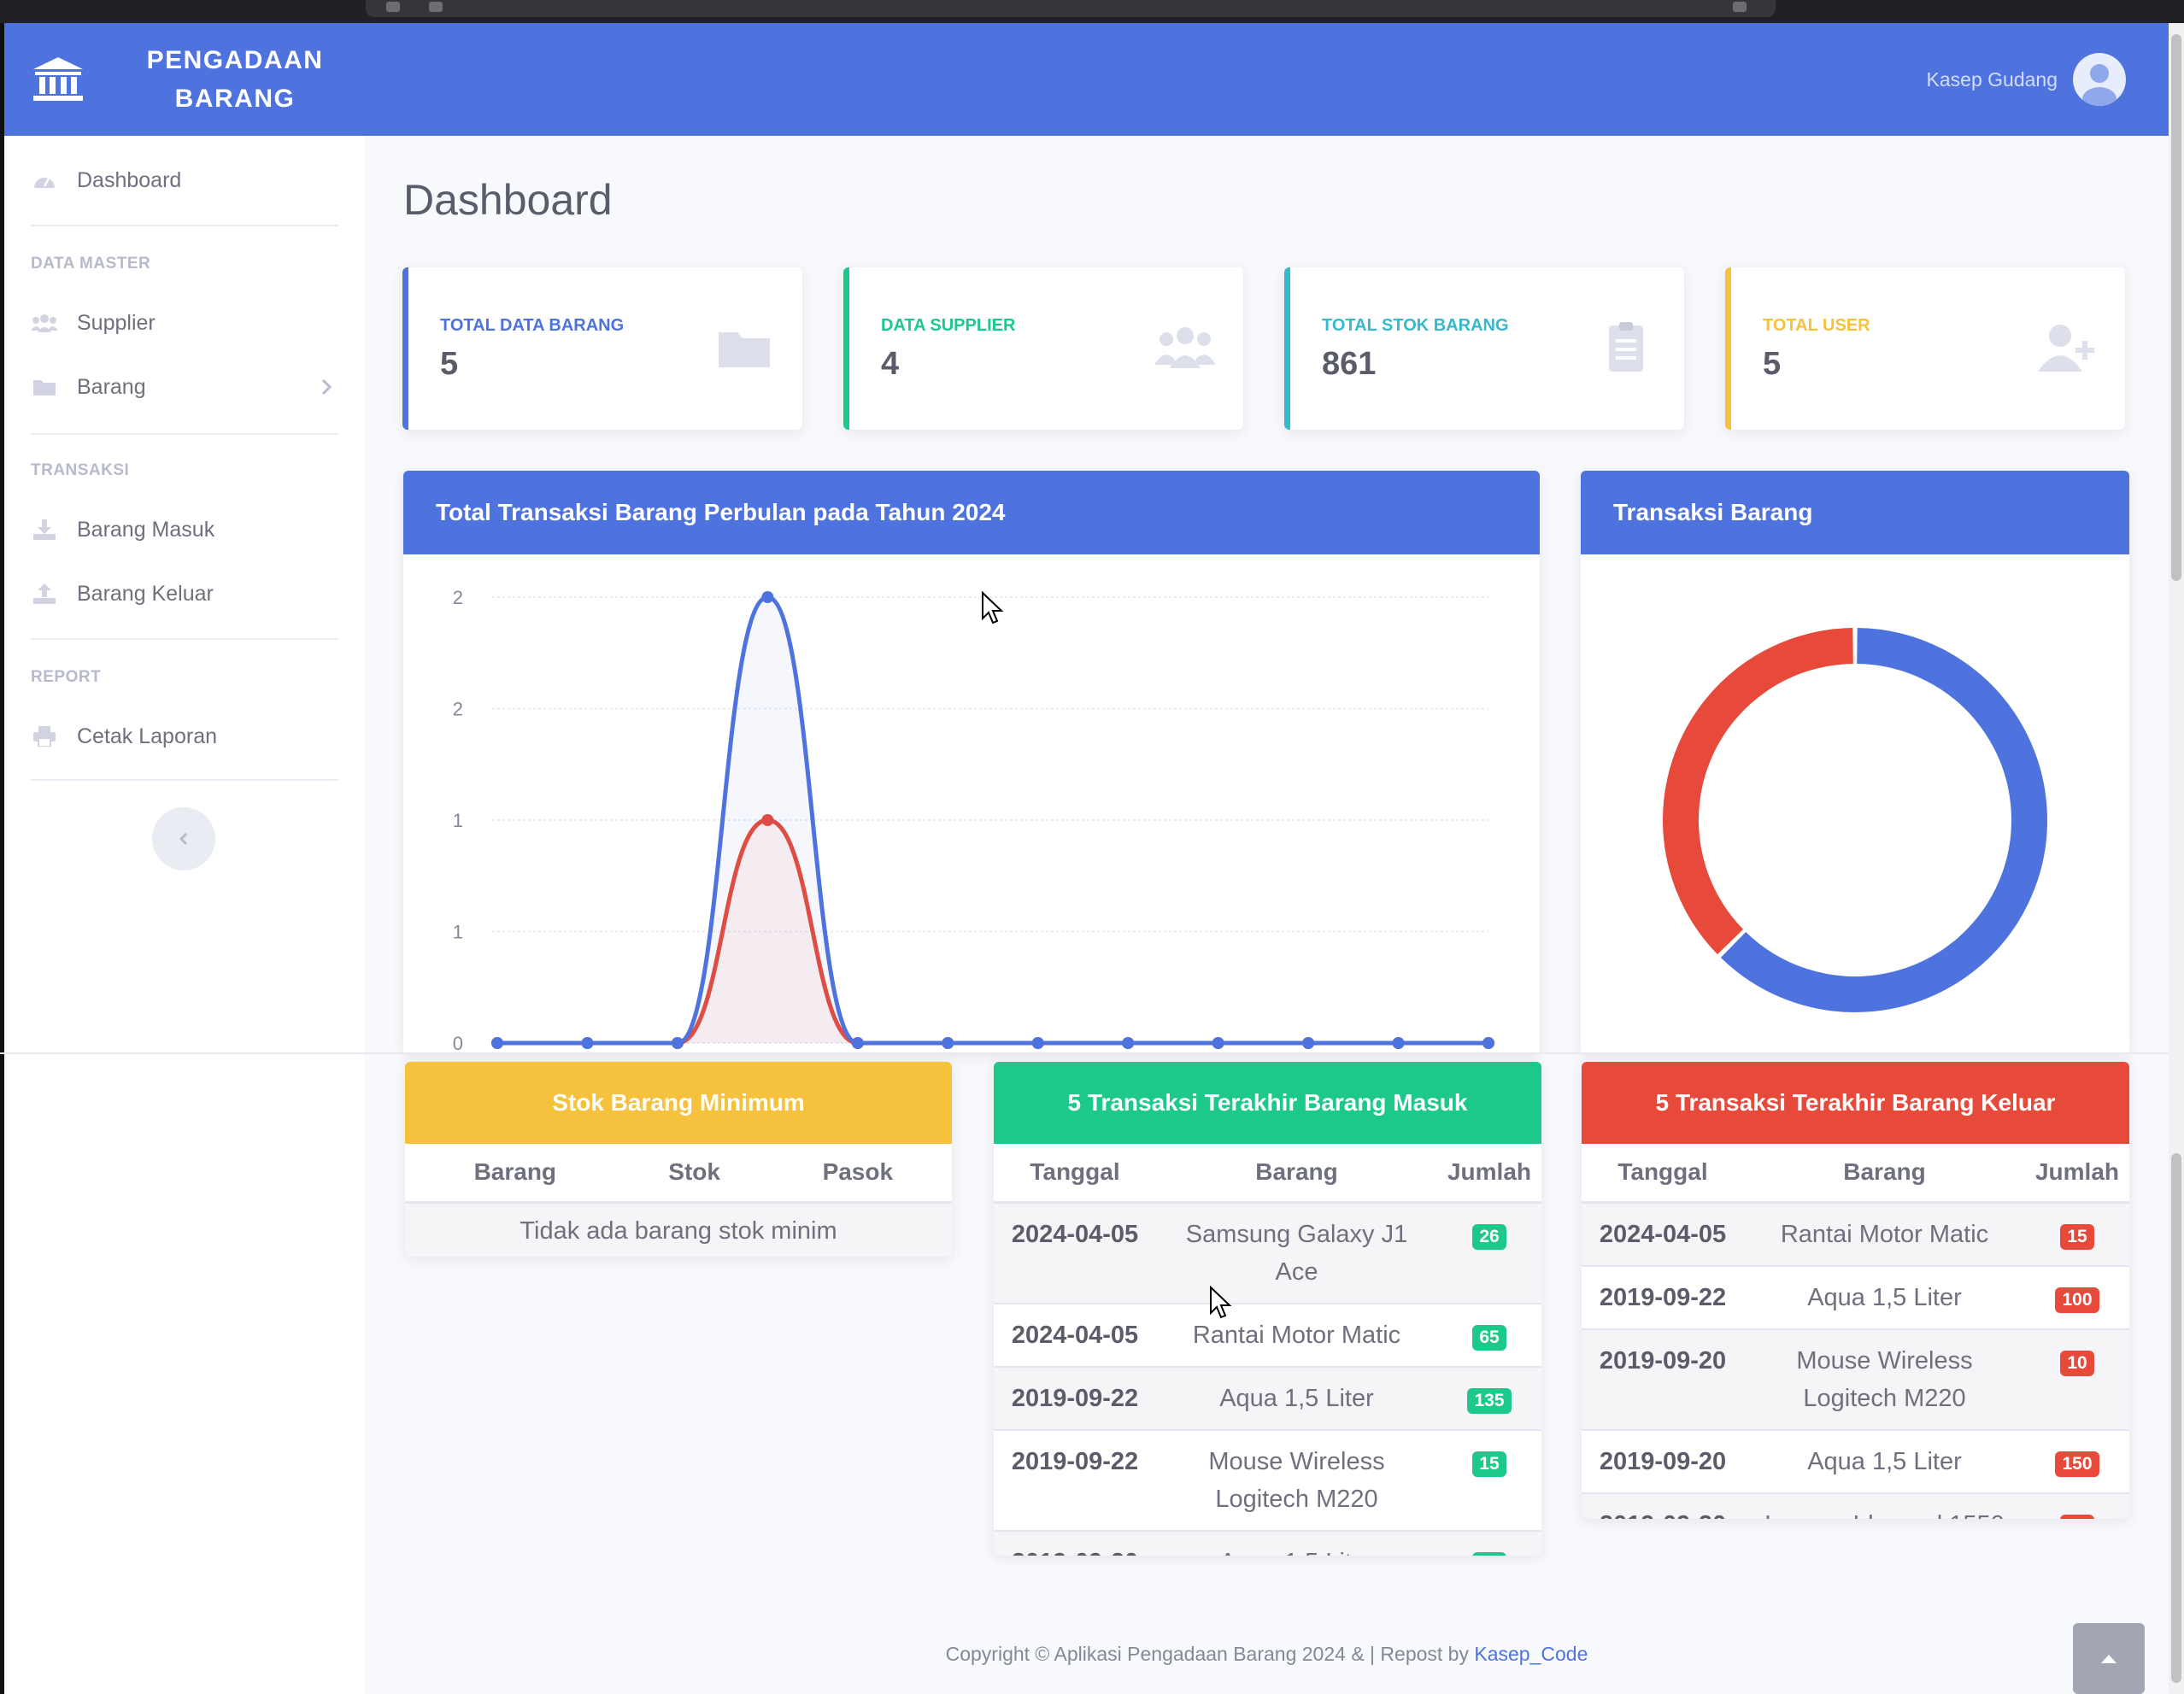 Image resolution: width=2184 pixels, height=1694 pixels. What do you see at coordinates (2077, 1379) in the screenshot?
I see `cell-jumlah: 10` at bounding box center [2077, 1379].